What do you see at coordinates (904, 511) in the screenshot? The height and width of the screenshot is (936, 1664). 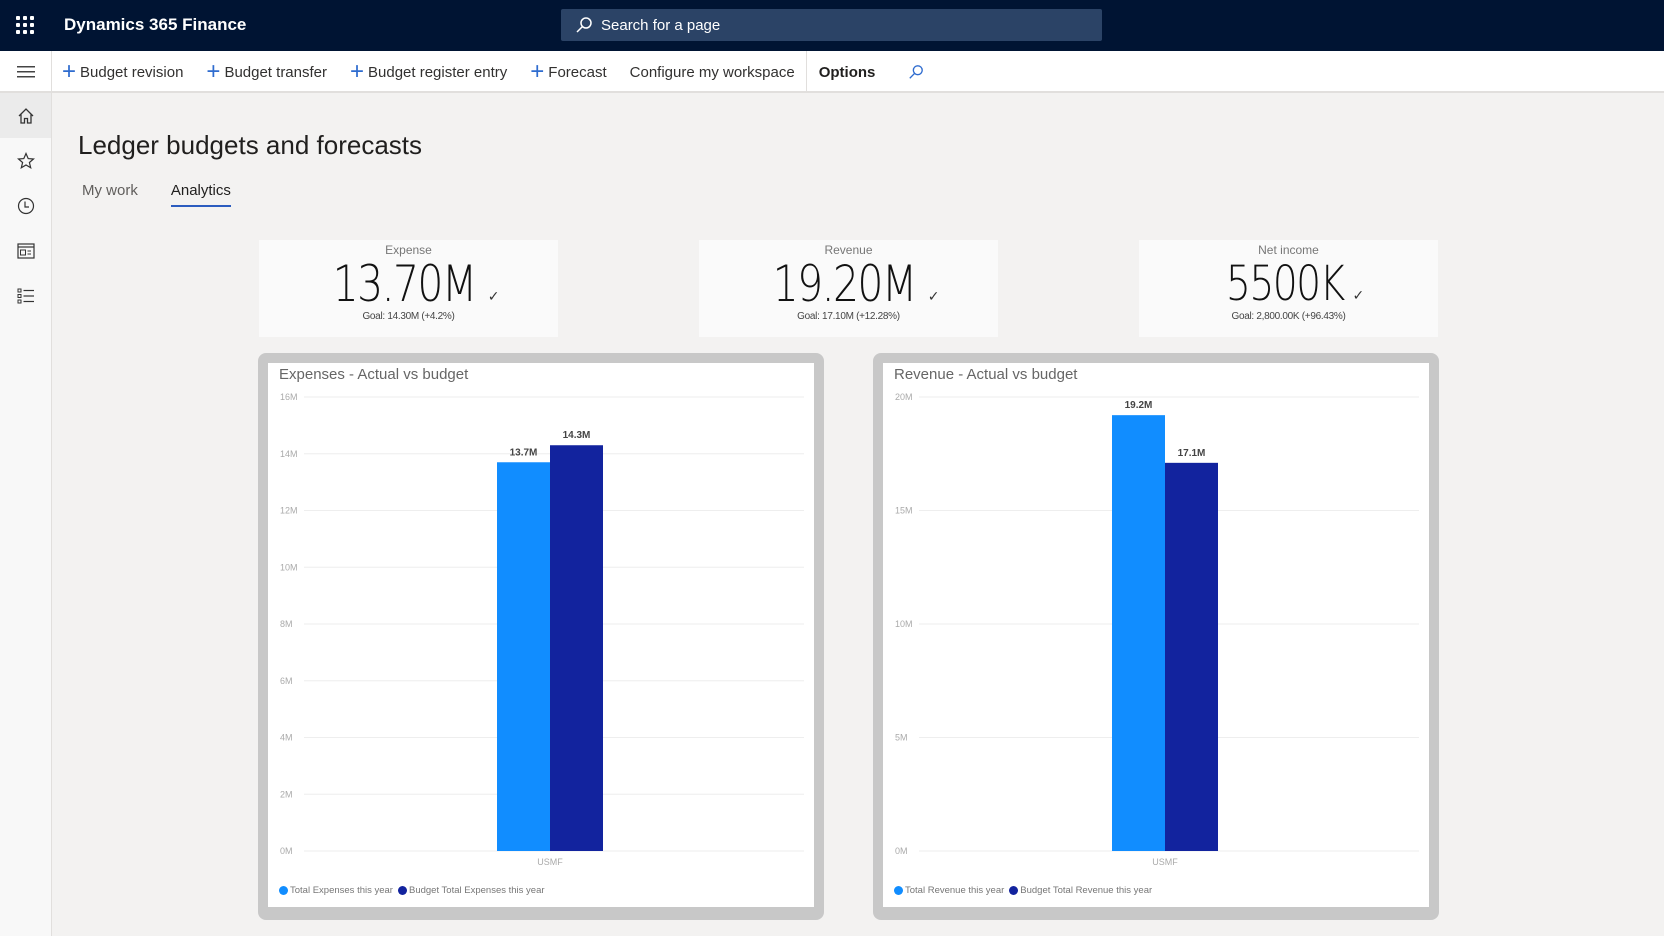 I see `y-tick-label: 15M` at bounding box center [904, 511].